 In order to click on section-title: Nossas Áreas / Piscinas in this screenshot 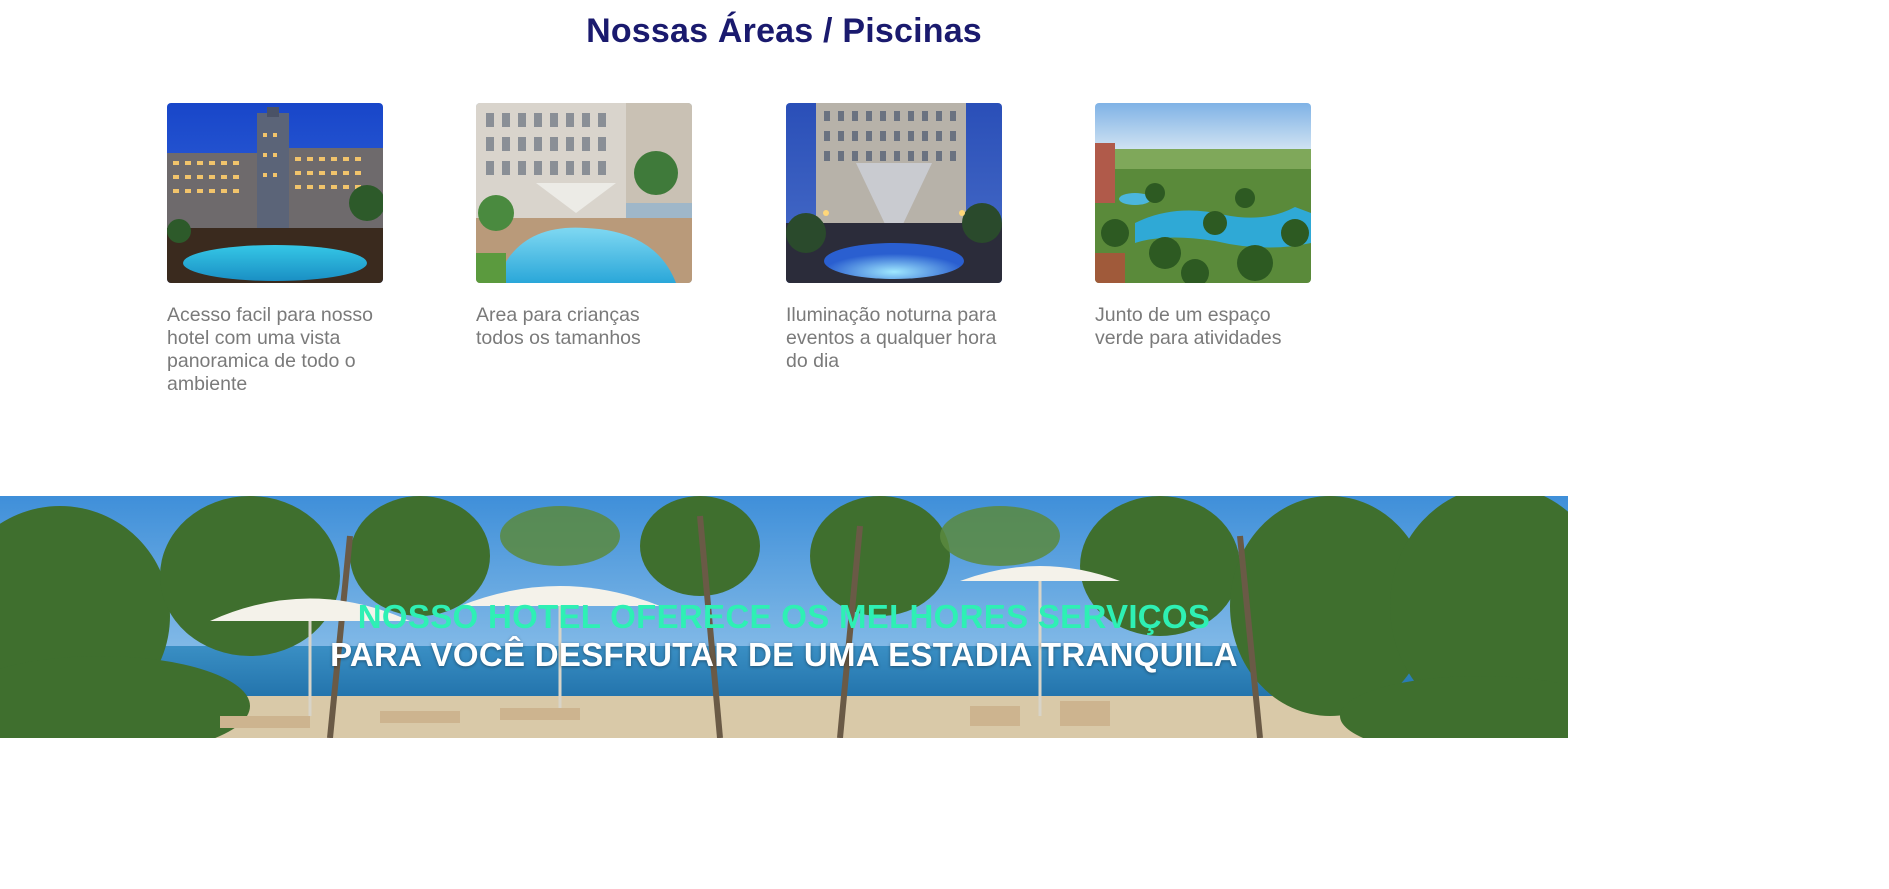, I will do `click(784, 31)`.